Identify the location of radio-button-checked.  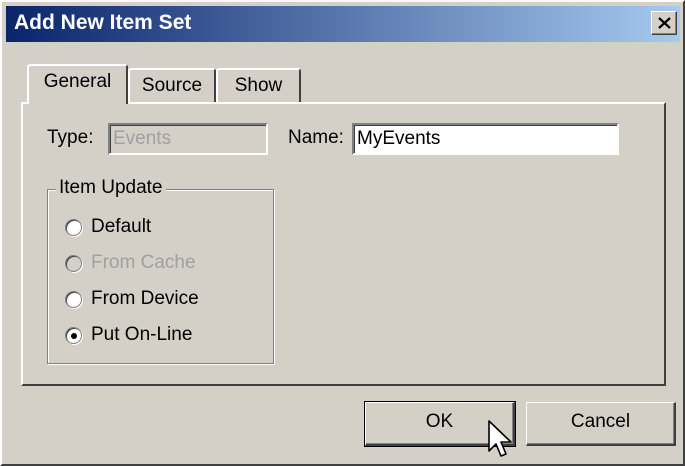
(73, 335).